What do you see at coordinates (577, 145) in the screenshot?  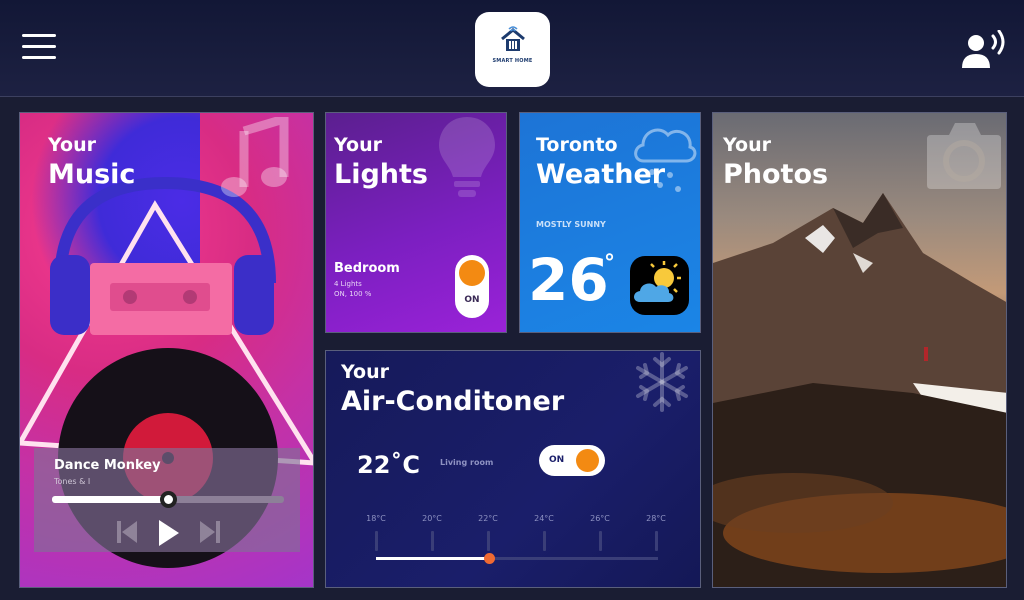 I see `weather-city: Toronto` at bounding box center [577, 145].